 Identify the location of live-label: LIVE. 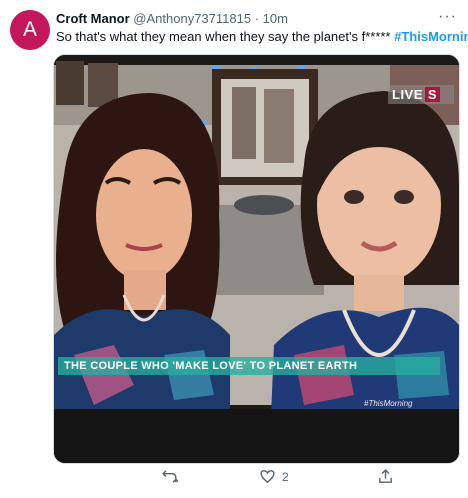
(407, 94).